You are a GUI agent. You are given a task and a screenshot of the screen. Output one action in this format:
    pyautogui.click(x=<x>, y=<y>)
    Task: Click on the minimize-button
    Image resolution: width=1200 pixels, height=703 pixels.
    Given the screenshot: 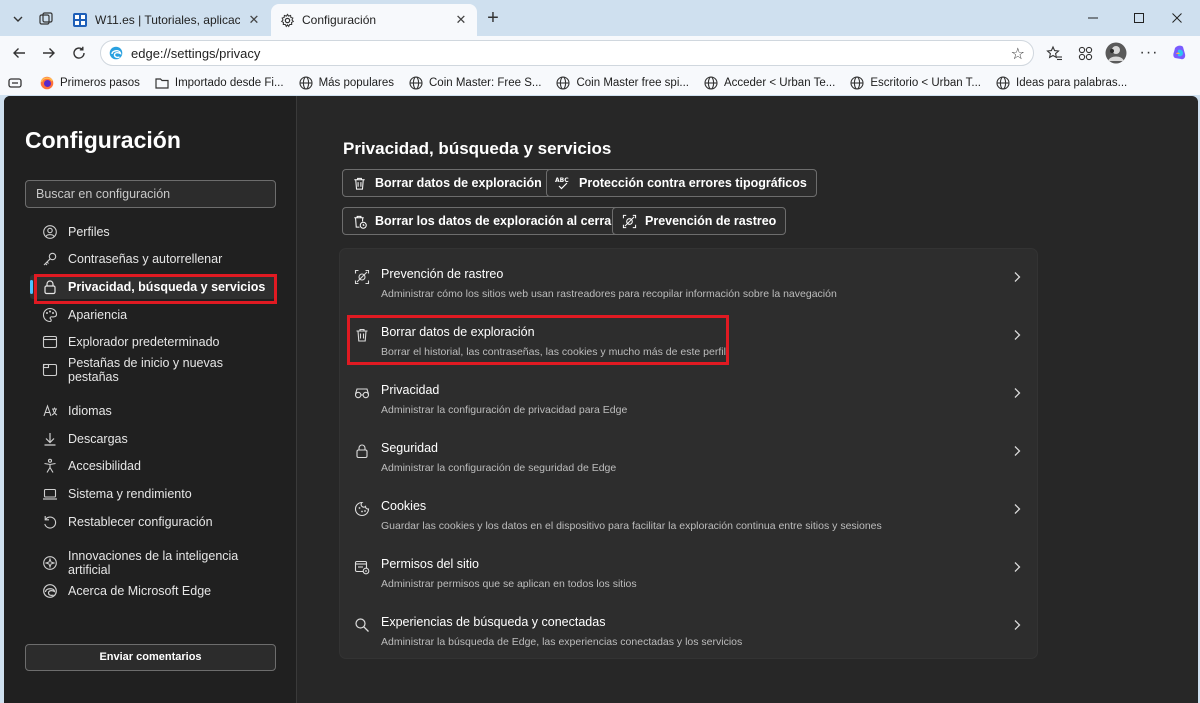 What is the action you would take?
    pyautogui.click(x=1093, y=18)
    